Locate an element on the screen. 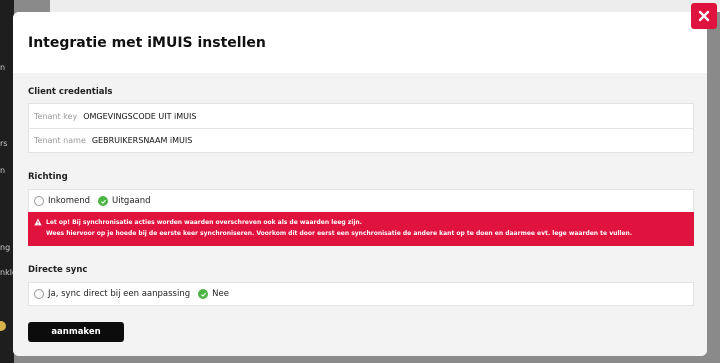 This screenshot has width=720, height=363. close-button is located at coordinates (704, 16).